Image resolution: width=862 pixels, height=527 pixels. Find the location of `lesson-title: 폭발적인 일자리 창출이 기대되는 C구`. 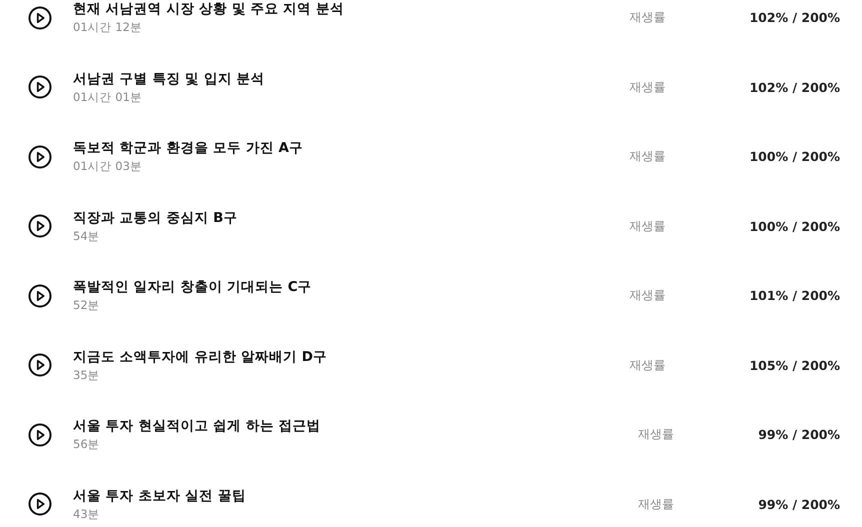

lesson-title: 폭발적인 일자리 창출이 기대되는 C구 is located at coordinates (192, 287).